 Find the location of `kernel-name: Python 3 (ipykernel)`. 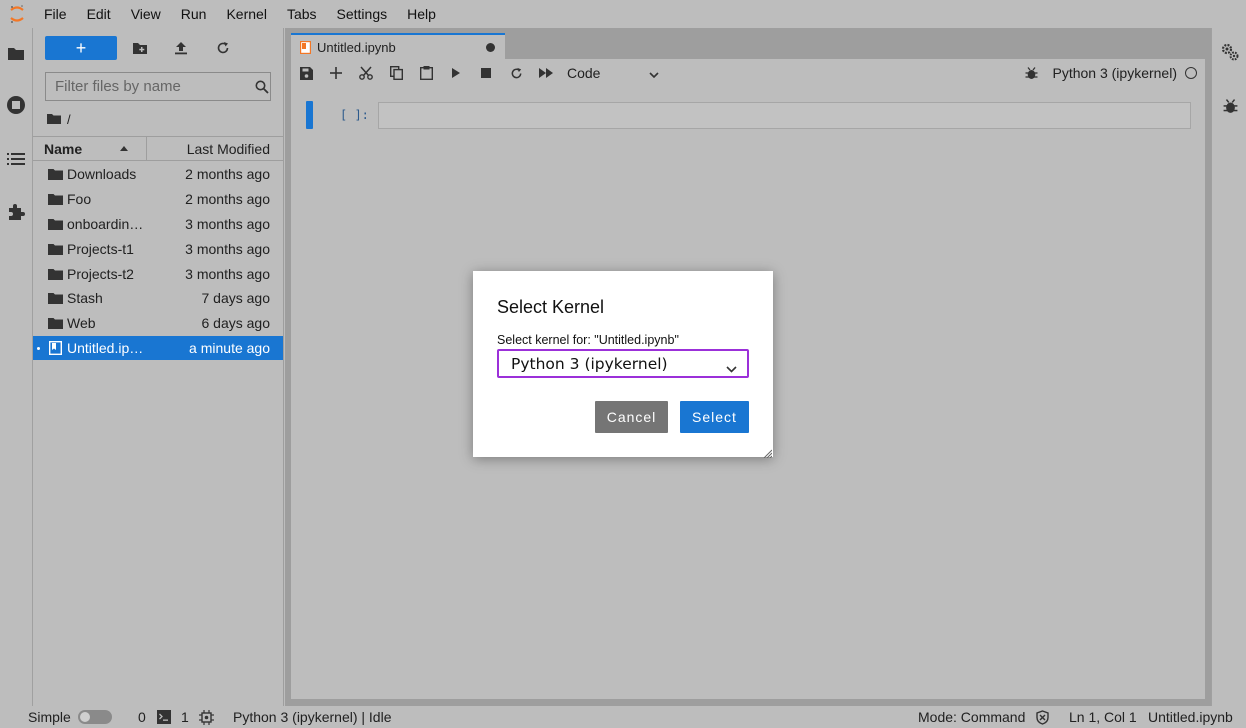

kernel-name: Python 3 (ipykernel) is located at coordinates (1114, 73).